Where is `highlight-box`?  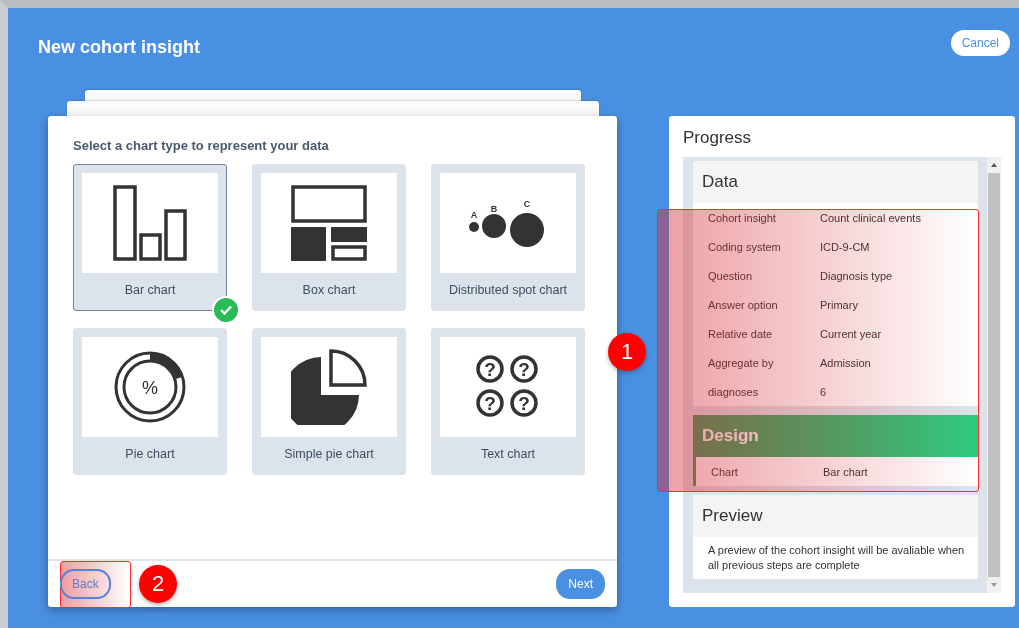 highlight-box is located at coordinates (95, 584).